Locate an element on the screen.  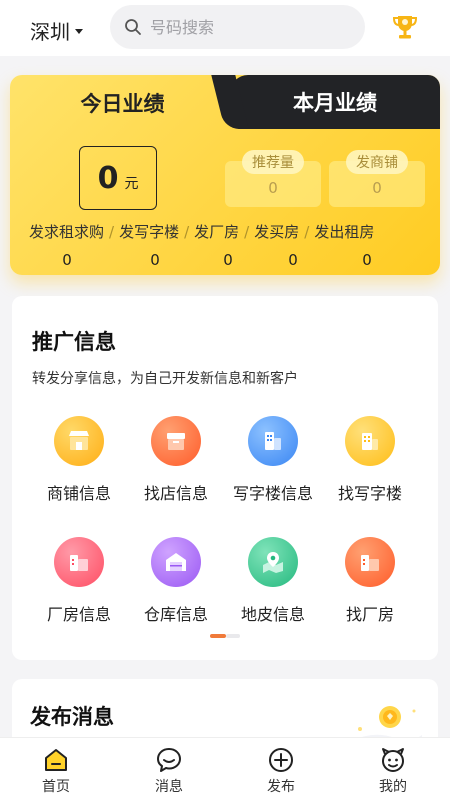
stat-shops: 发商铺 0 is located at coordinates (377, 178).